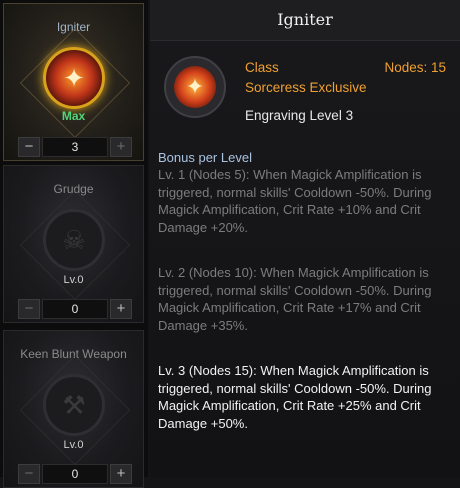 The image size is (460, 488). What do you see at coordinates (306, 87) in the screenshot?
I see `class-name: Sorceress Exclusive` at bounding box center [306, 87].